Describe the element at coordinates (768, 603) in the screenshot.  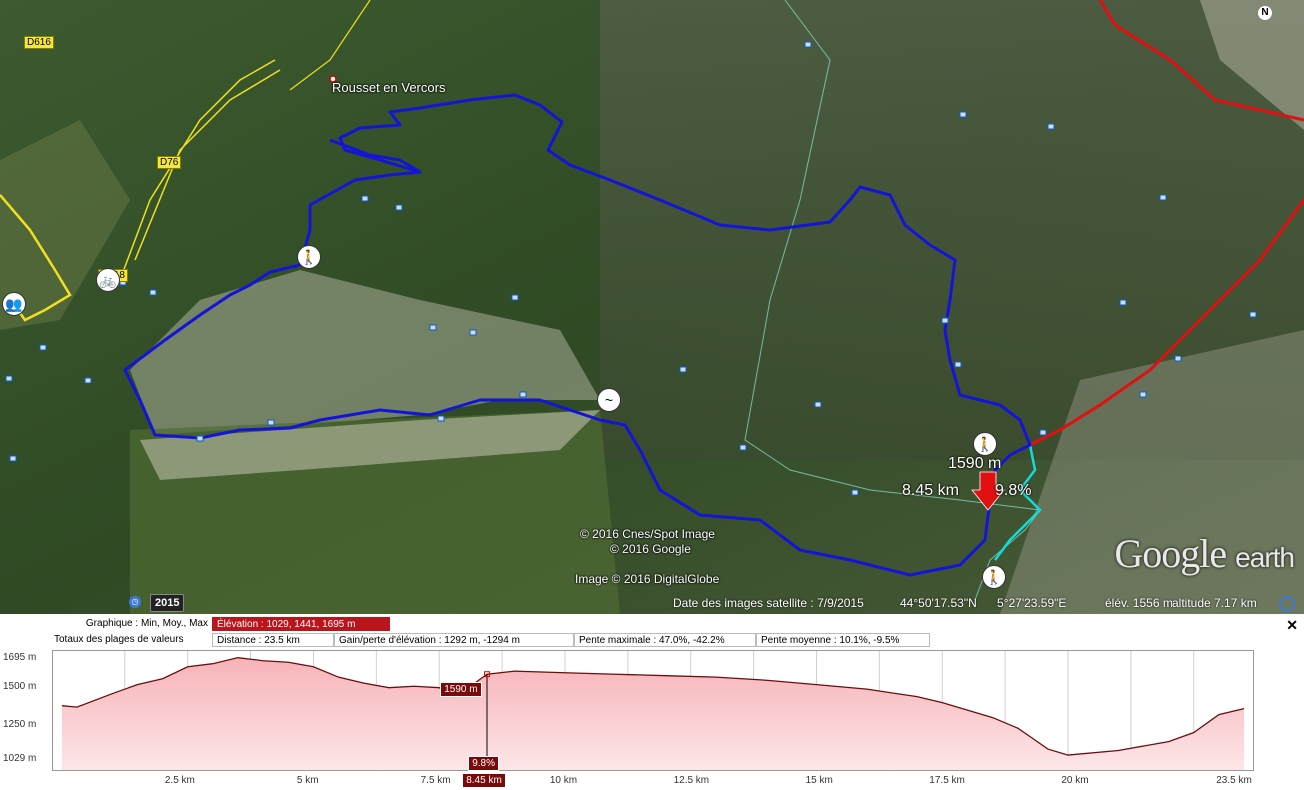
I see `imagery-date: Date des images satellite : 7/9/2015` at that location.